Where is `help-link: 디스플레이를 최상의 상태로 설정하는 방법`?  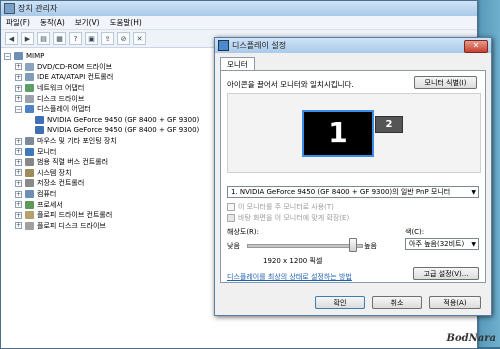 help-link: 디스플레이를 최상의 상태로 설정하는 방법 is located at coordinates (289, 277).